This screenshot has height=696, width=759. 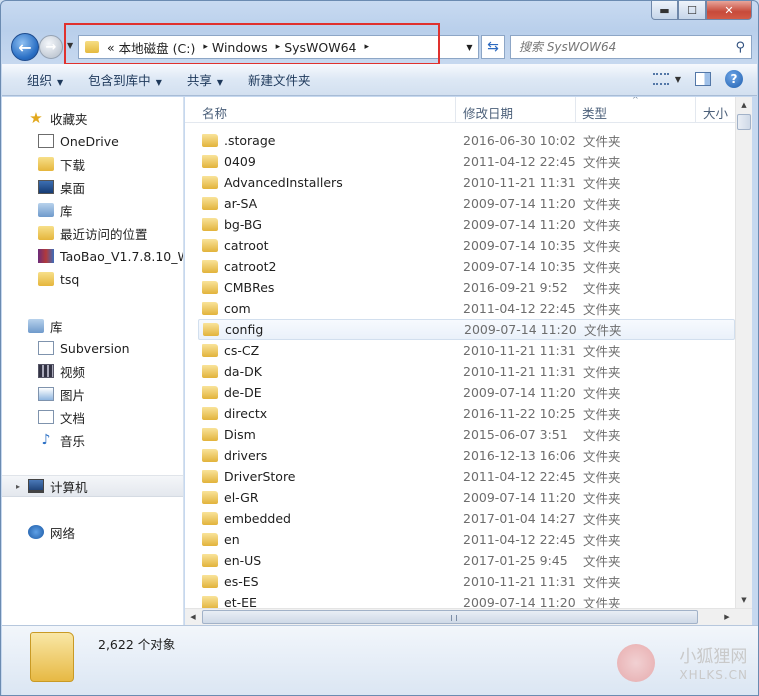 I want to click on sidebar-item-library: 库, so click(x=92, y=210).